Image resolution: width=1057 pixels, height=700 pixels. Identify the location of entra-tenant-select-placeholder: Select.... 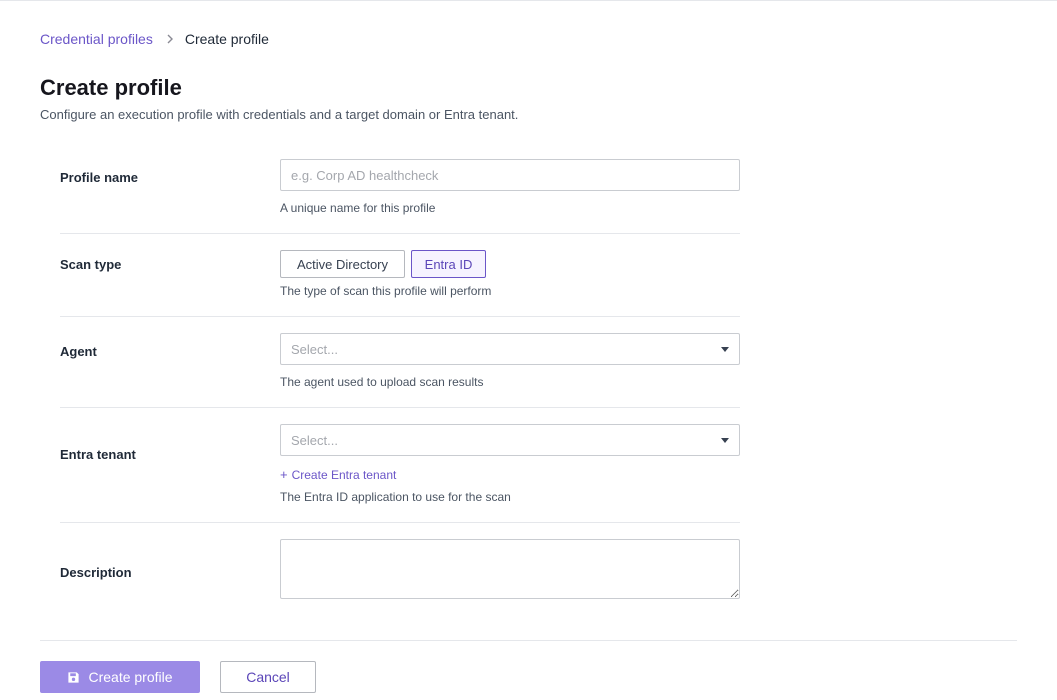
(314, 440).